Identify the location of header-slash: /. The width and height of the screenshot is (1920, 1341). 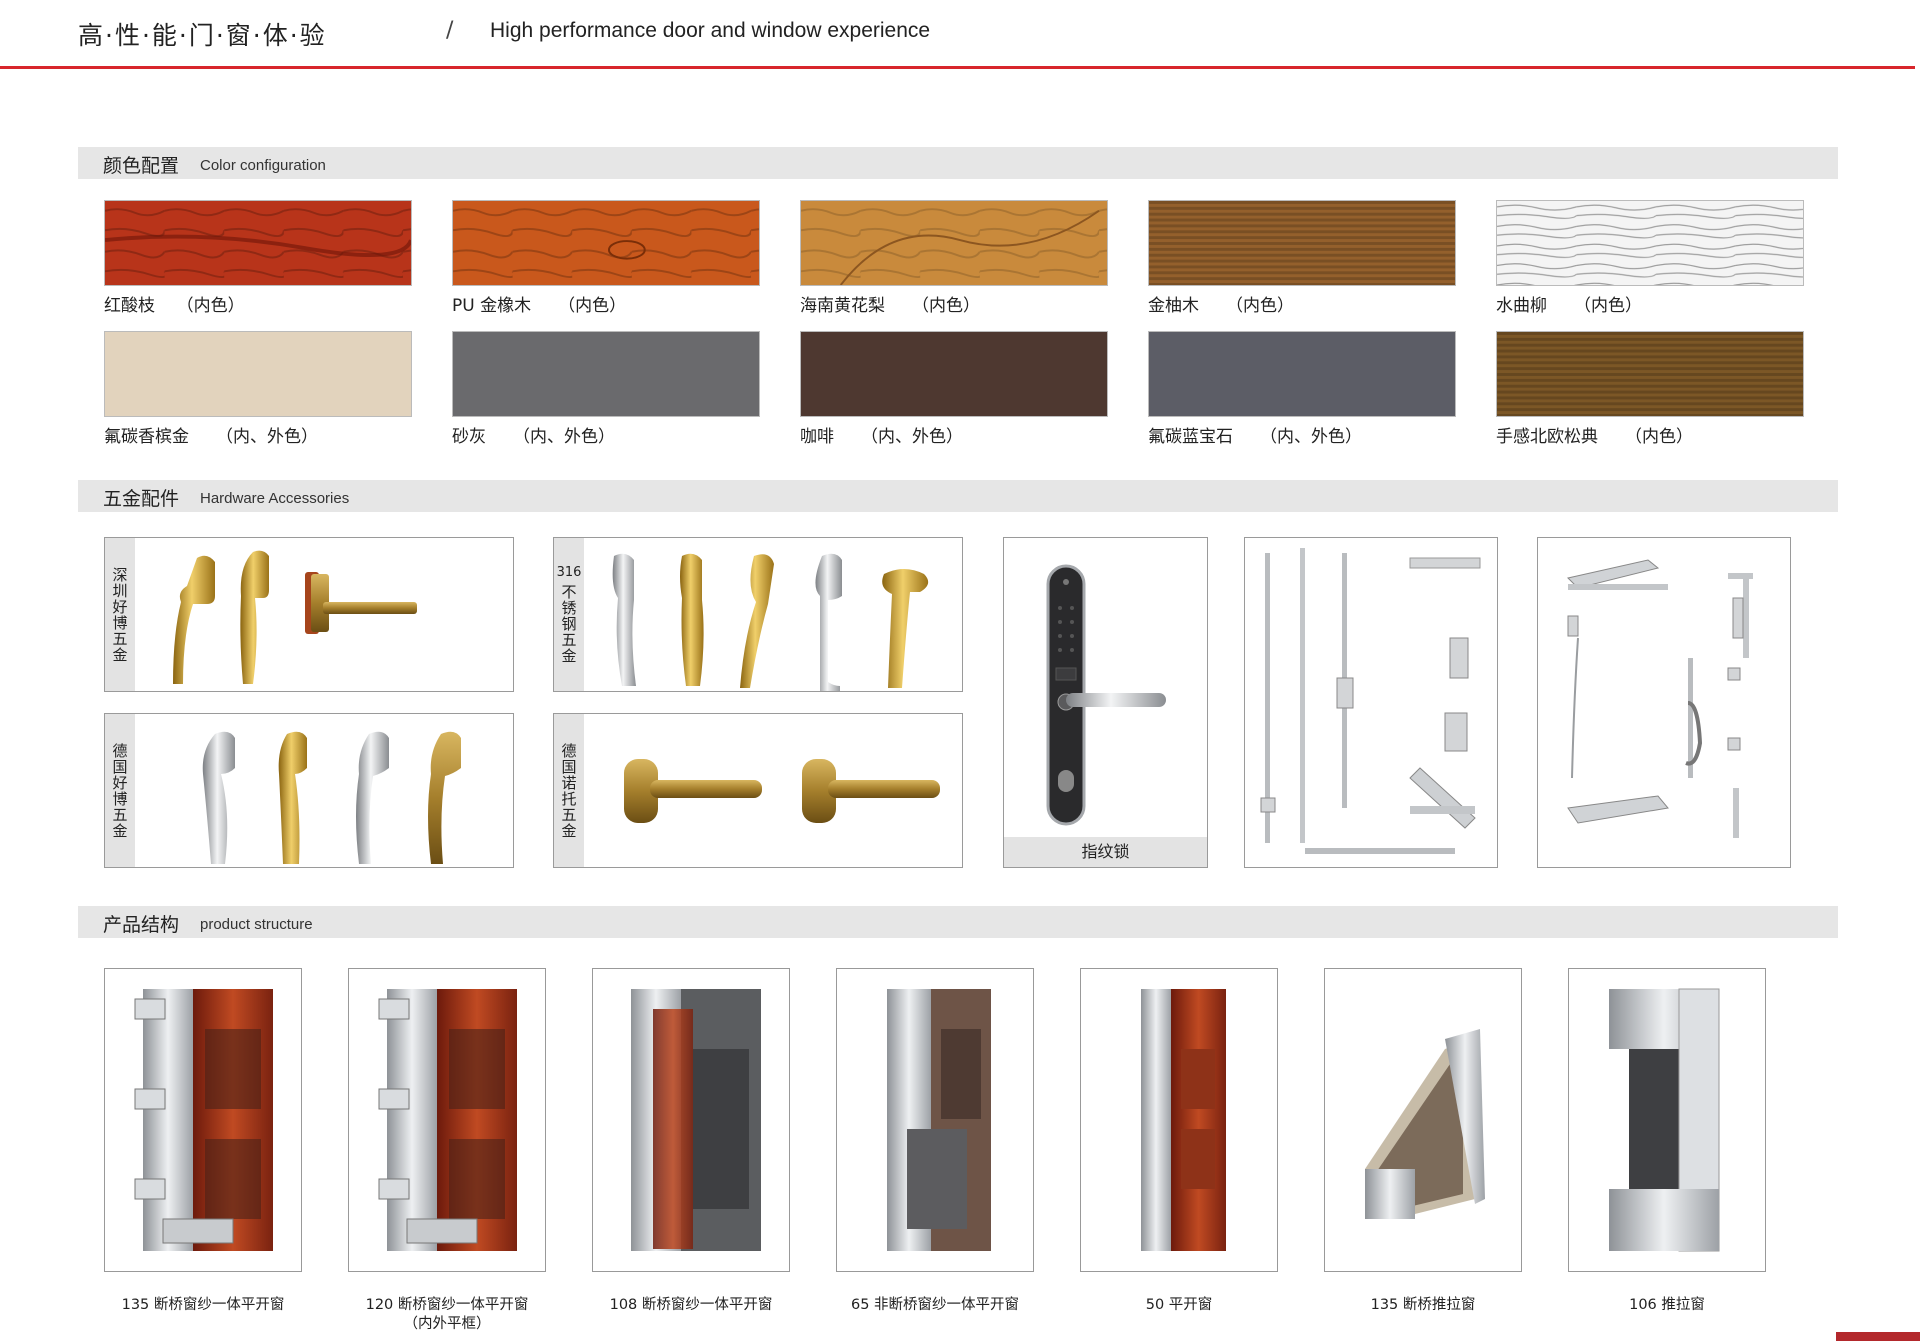
(450, 30).